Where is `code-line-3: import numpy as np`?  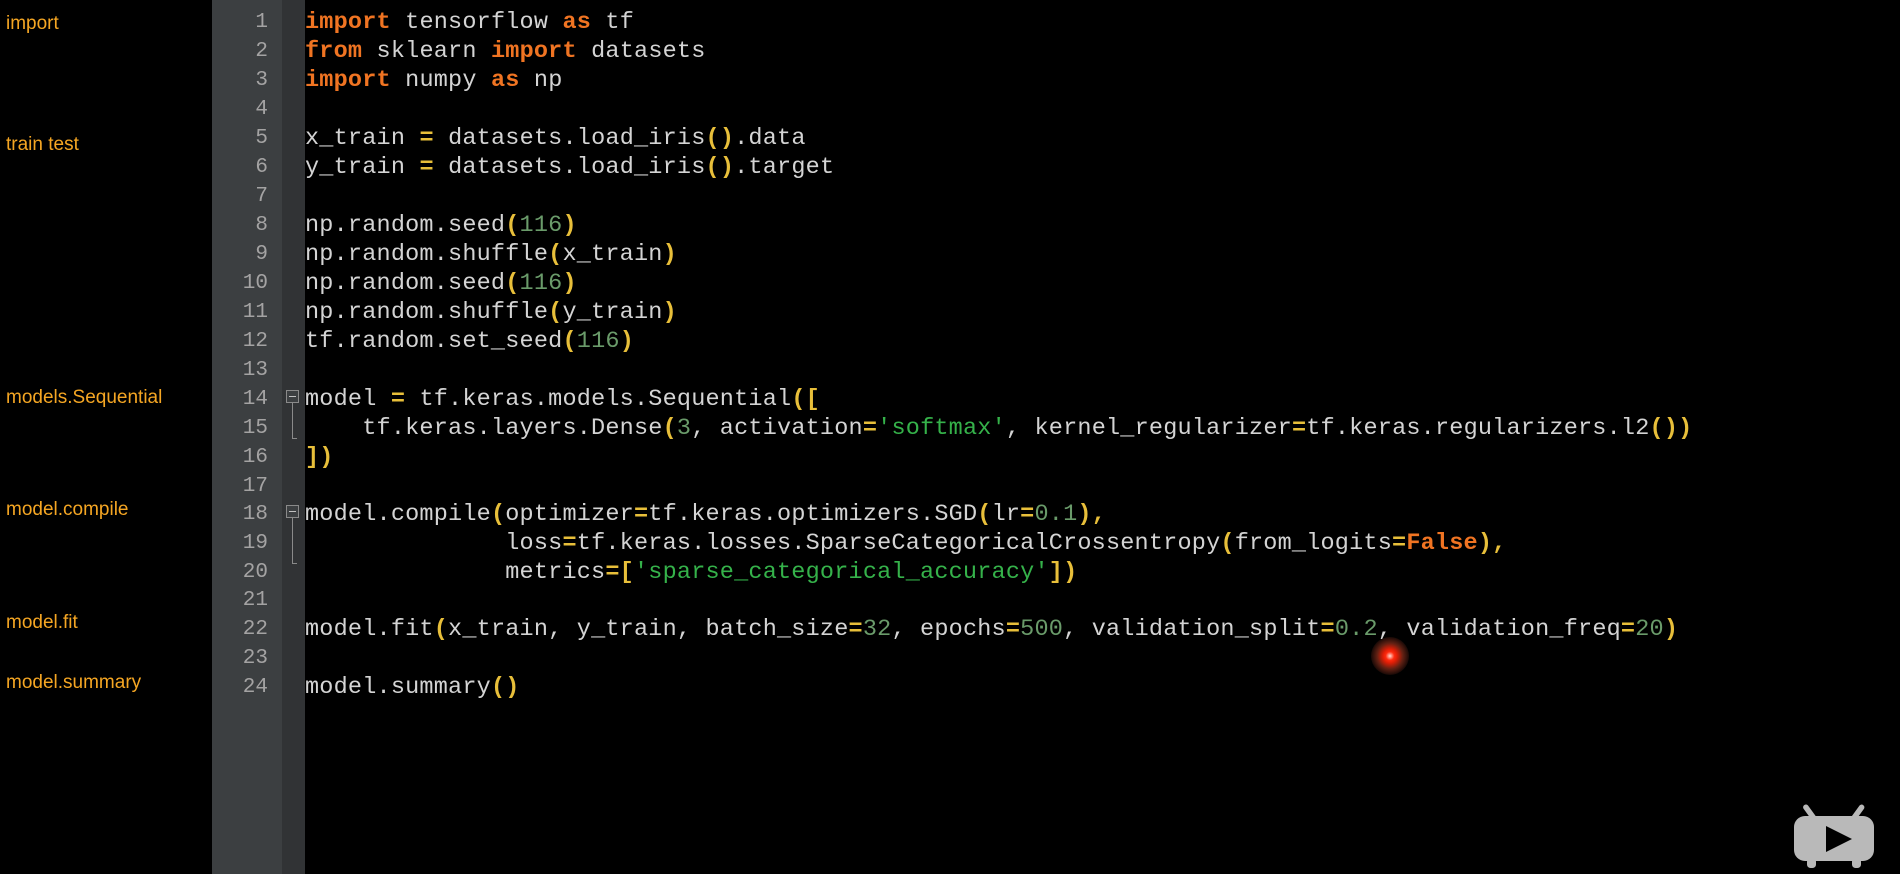 code-line-3: import numpy as np is located at coordinates (434, 80).